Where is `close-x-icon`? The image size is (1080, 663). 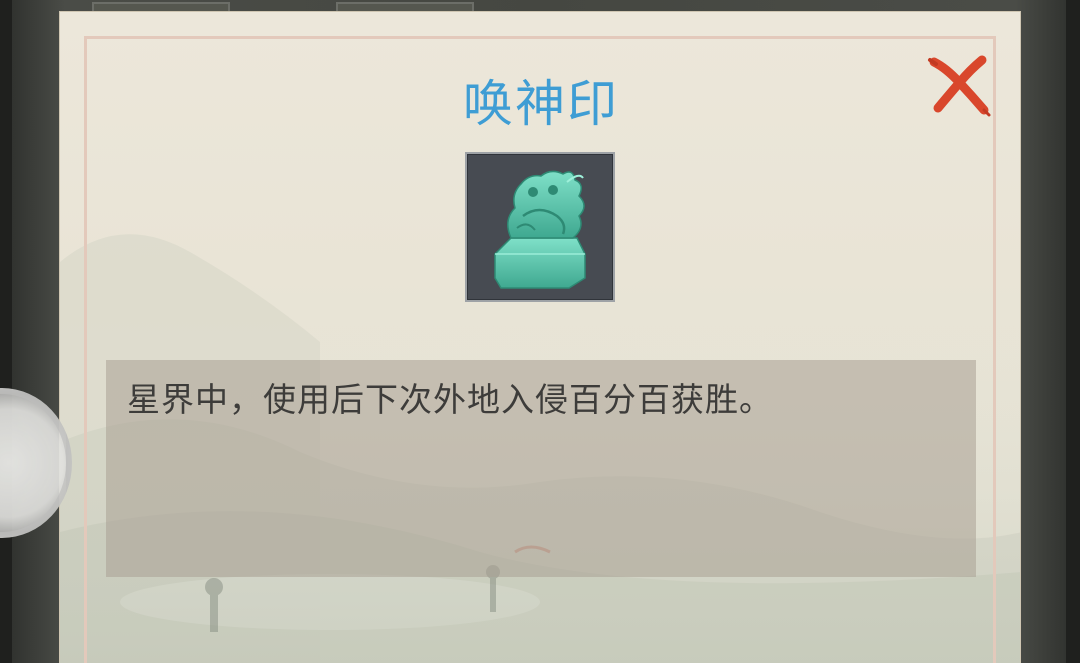 close-x-icon is located at coordinates (959, 86).